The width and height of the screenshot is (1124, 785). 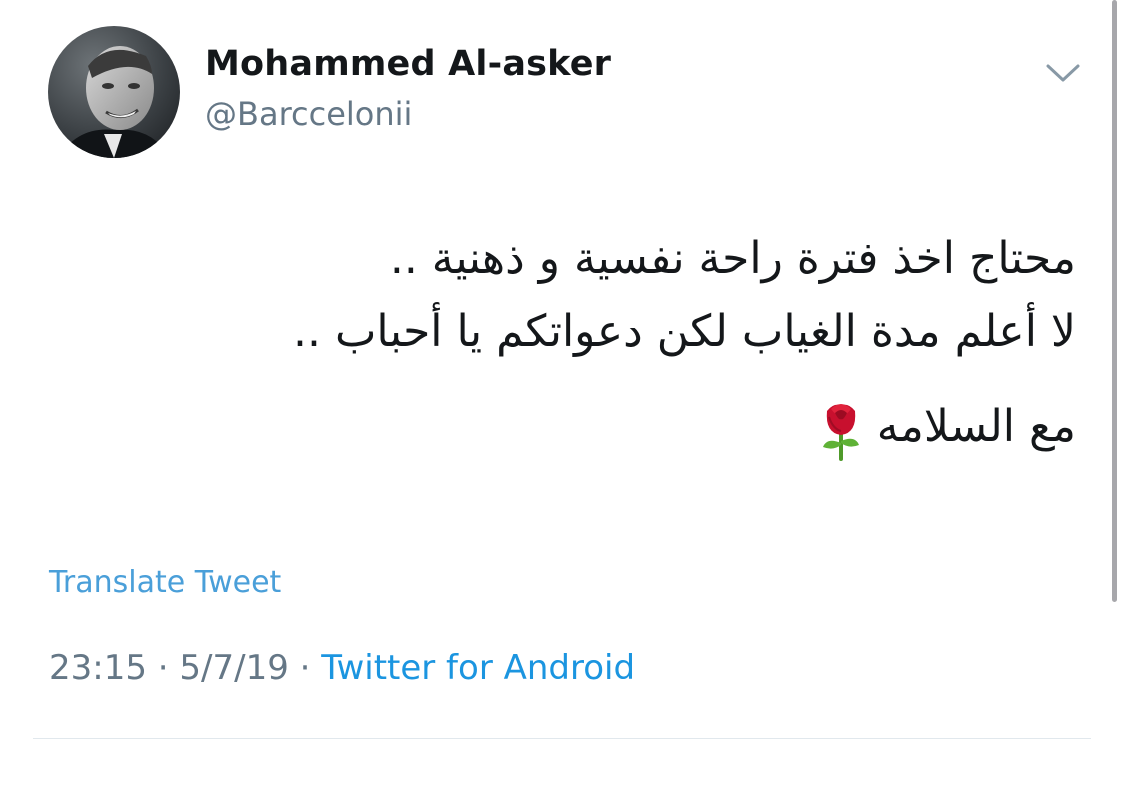 I want to click on divider, so click(x=562, y=738).